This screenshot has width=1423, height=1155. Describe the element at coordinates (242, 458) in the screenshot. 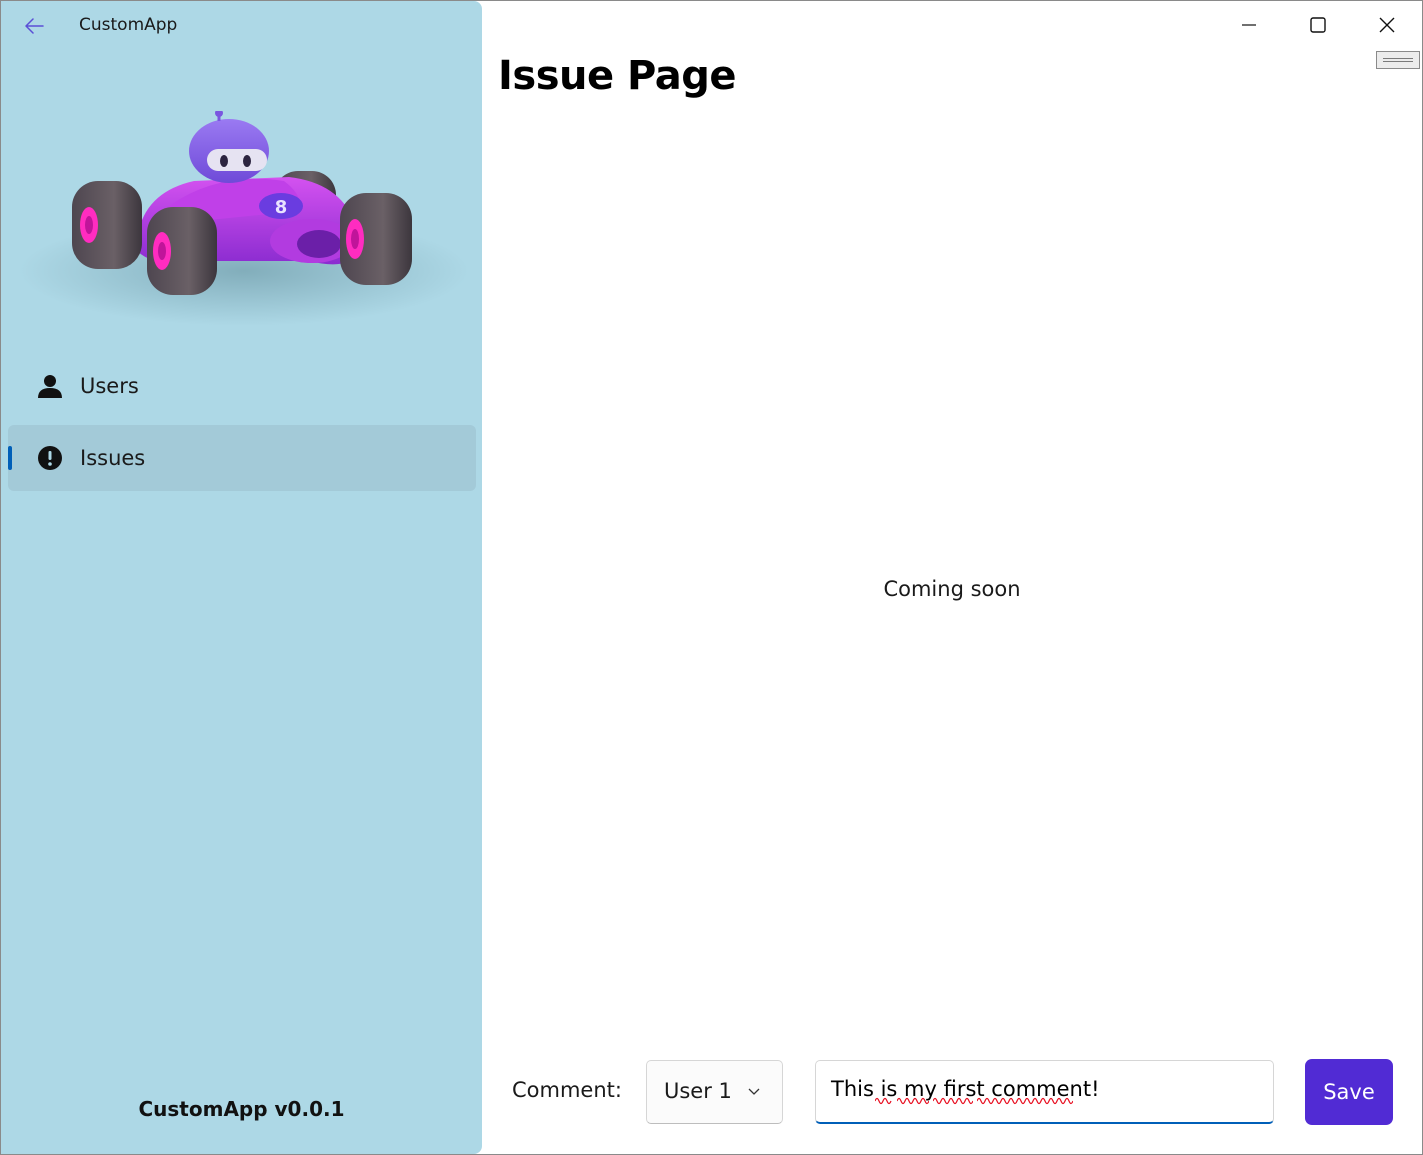

I see `sidebar-item-issues: Issues` at that location.